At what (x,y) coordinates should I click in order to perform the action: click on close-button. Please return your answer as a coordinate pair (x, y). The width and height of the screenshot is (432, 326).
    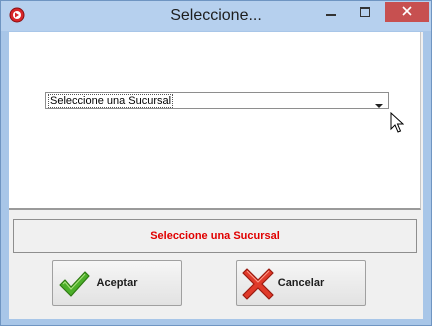
    Looking at the image, I should click on (407, 12).